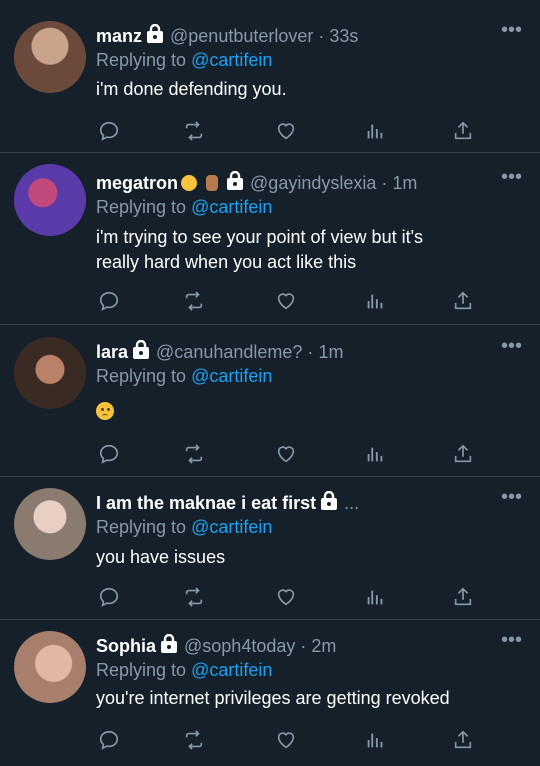 This screenshot has height=766, width=540. I want to click on display-name: lara, so click(112, 352).